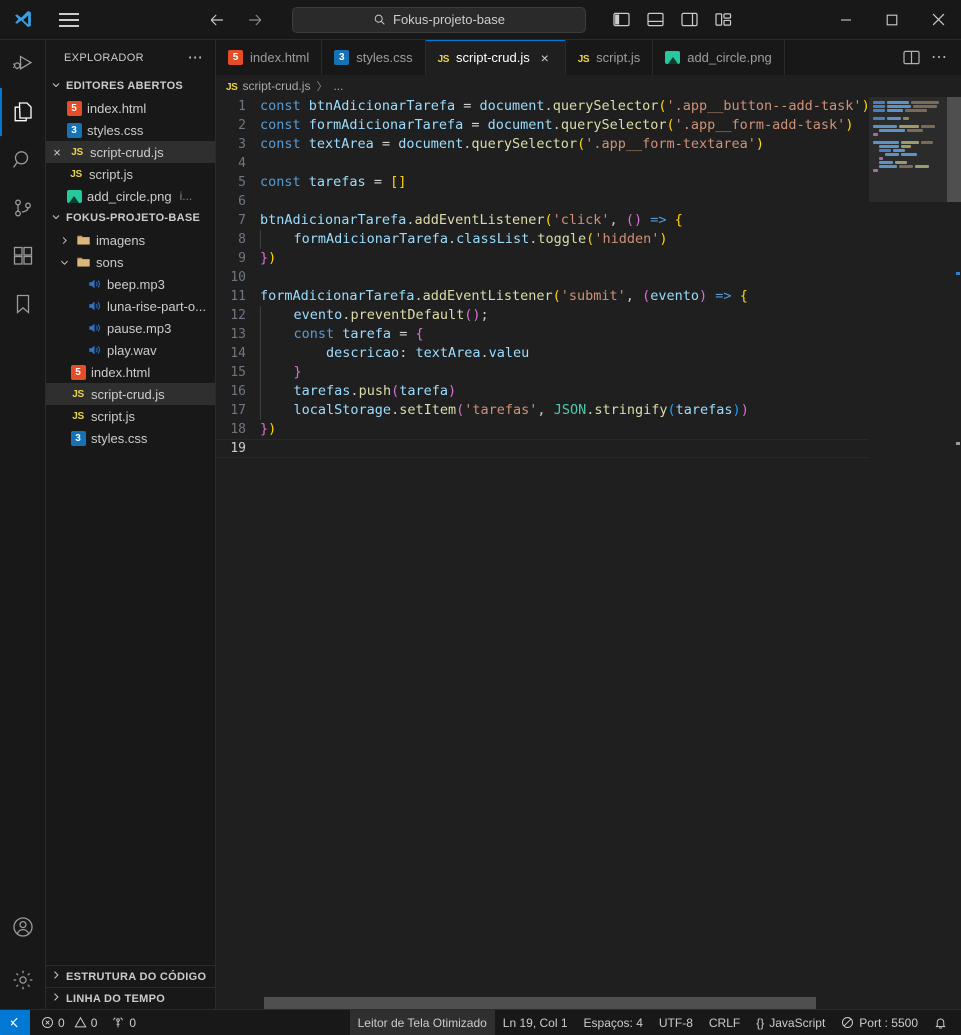  I want to click on activity-item-search, so click(23, 160).